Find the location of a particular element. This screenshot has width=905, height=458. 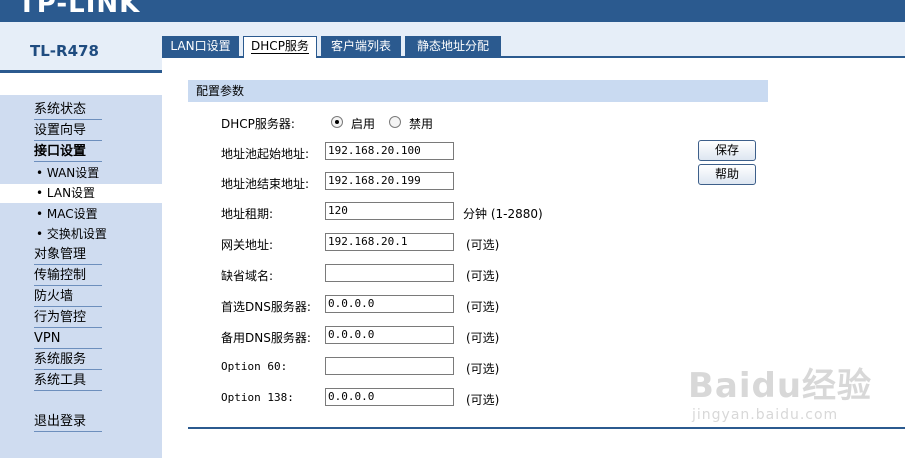

model-box: TL-R478 is located at coordinates (81, 47).